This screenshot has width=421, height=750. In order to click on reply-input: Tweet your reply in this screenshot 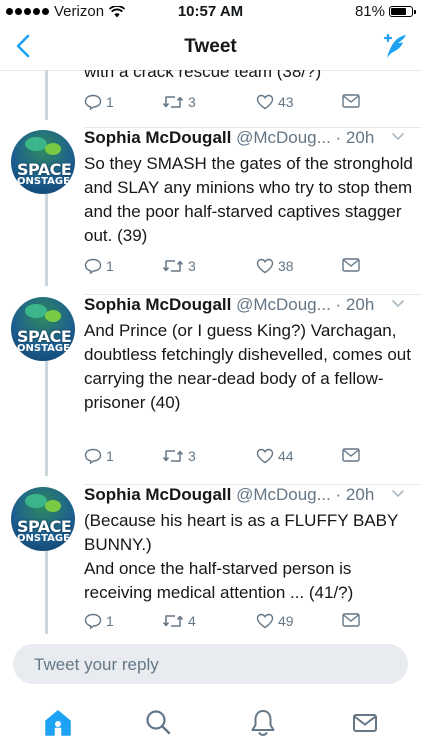, I will do `click(210, 664)`.